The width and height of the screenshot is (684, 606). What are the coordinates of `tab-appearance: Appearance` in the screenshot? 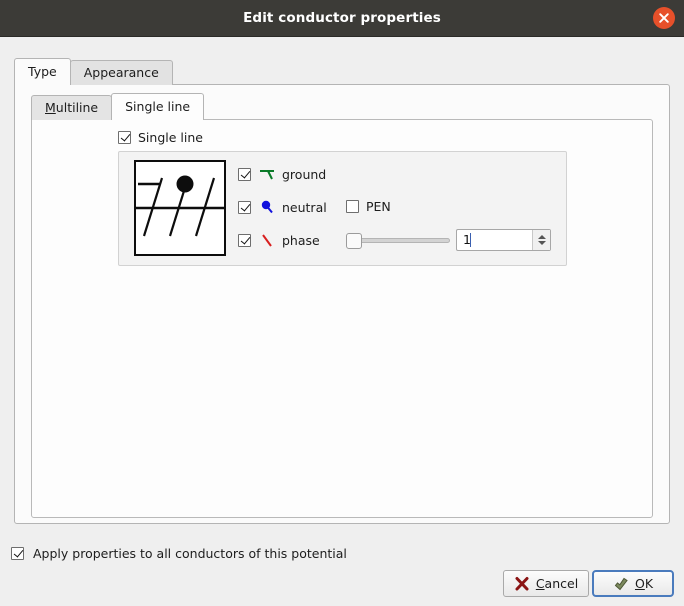 It's located at (121, 72).